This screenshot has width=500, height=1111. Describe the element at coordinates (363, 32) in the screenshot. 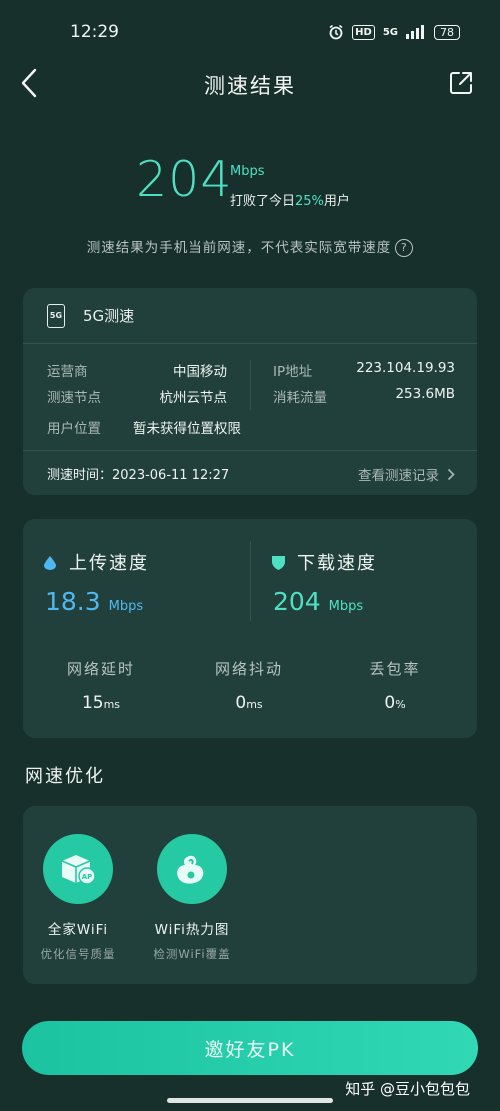

I see `hd-badge: HD` at that location.